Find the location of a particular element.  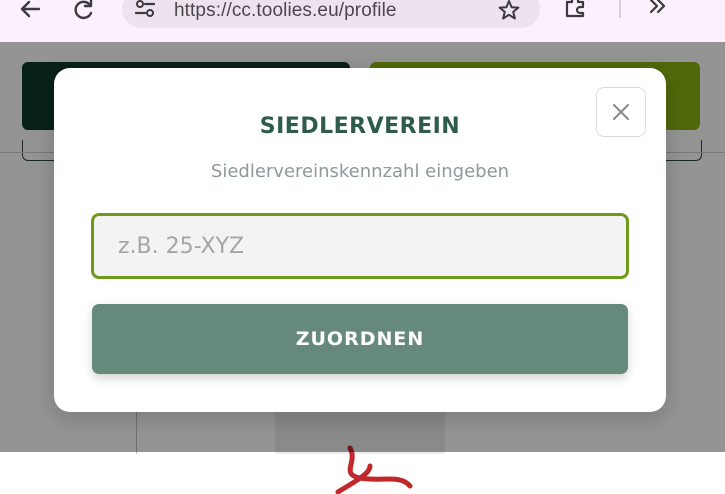

tune-icon is located at coordinates (145, 9).